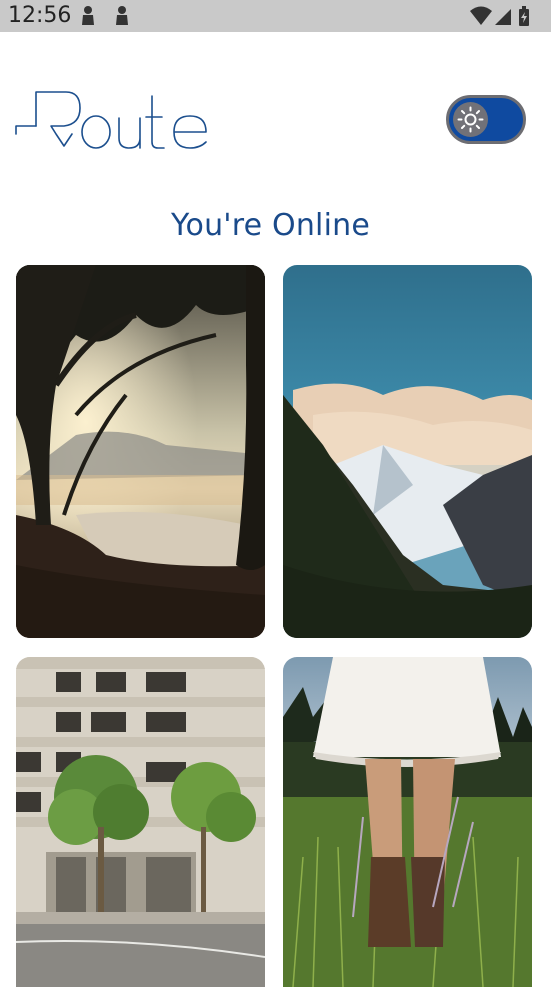 The width and height of the screenshot is (551, 987). Describe the element at coordinates (503, 17) in the screenshot. I see `signal-icon` at that location.